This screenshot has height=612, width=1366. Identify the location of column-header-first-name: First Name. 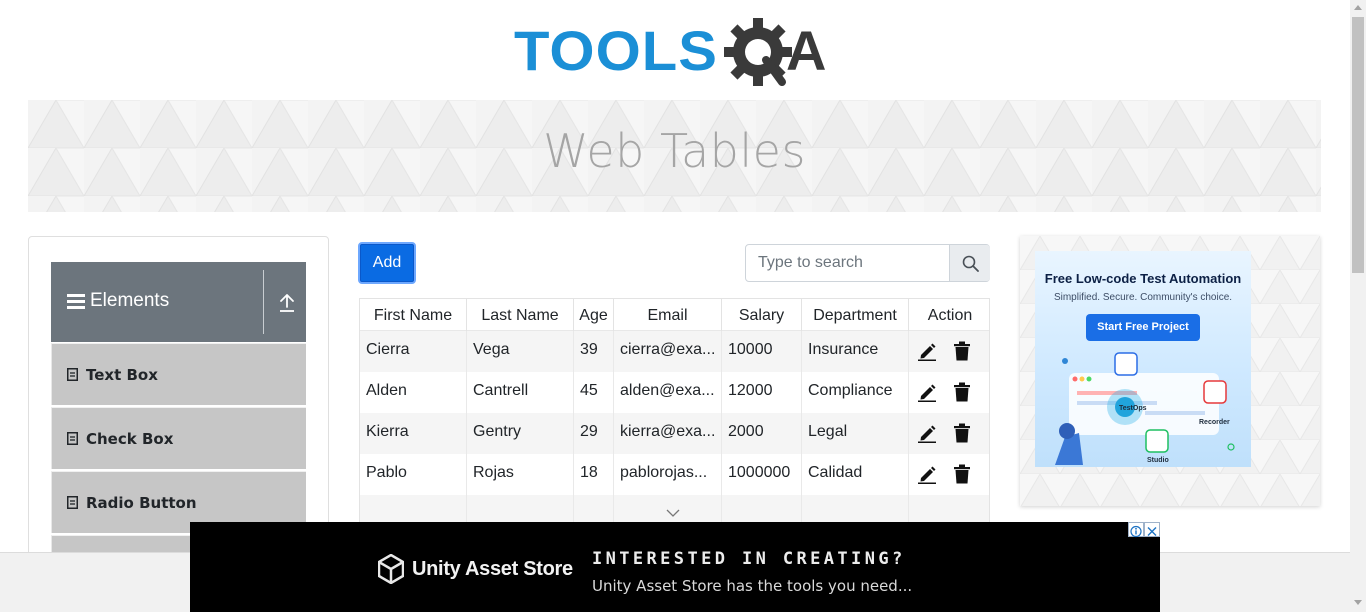
(413, 315).